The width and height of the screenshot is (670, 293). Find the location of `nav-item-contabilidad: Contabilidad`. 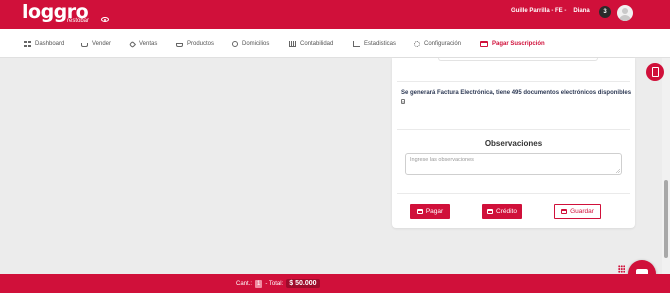

nav-item-contabilidad: Contabilidad is located at coordinates (311, 44).